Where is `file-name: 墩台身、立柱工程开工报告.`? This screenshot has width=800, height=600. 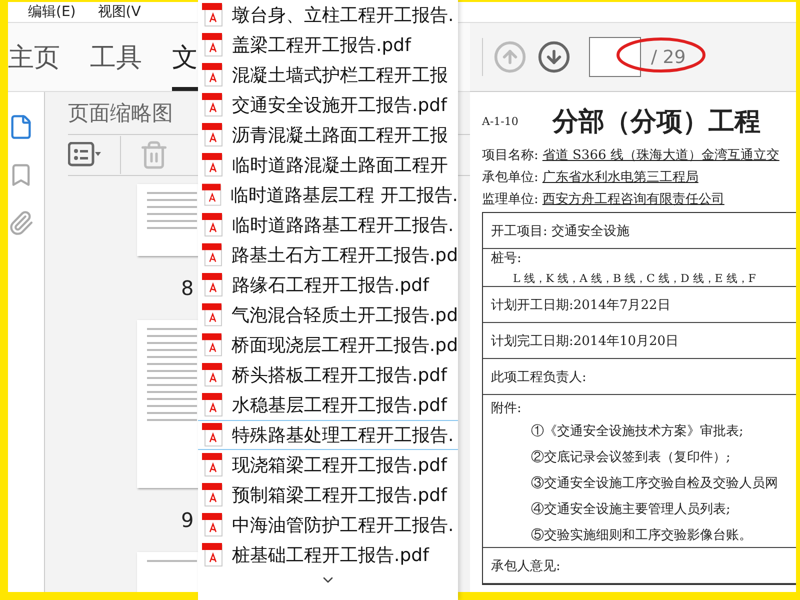
file-name: 墩台身、立柱工程开工报告. is located at coordinates (343, 15).